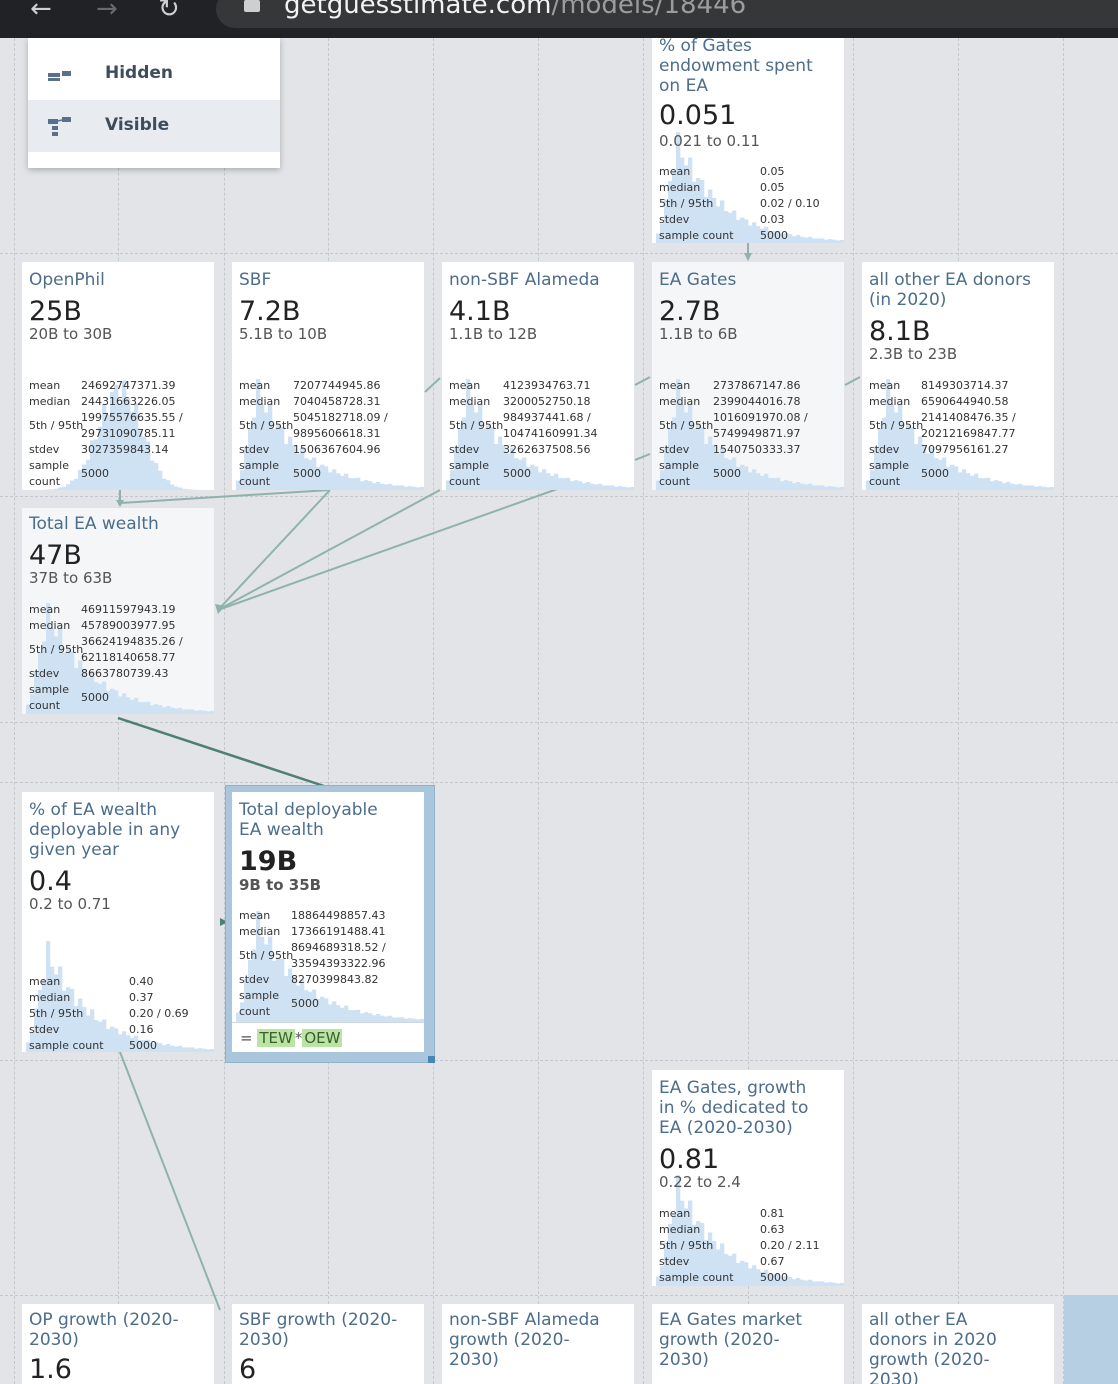 The height and width of the screenshot is (1384, 1118). Describe the element at coordinates (338, 963) in the screenshot. I see `stat-value: 33594393322.96` at that location.